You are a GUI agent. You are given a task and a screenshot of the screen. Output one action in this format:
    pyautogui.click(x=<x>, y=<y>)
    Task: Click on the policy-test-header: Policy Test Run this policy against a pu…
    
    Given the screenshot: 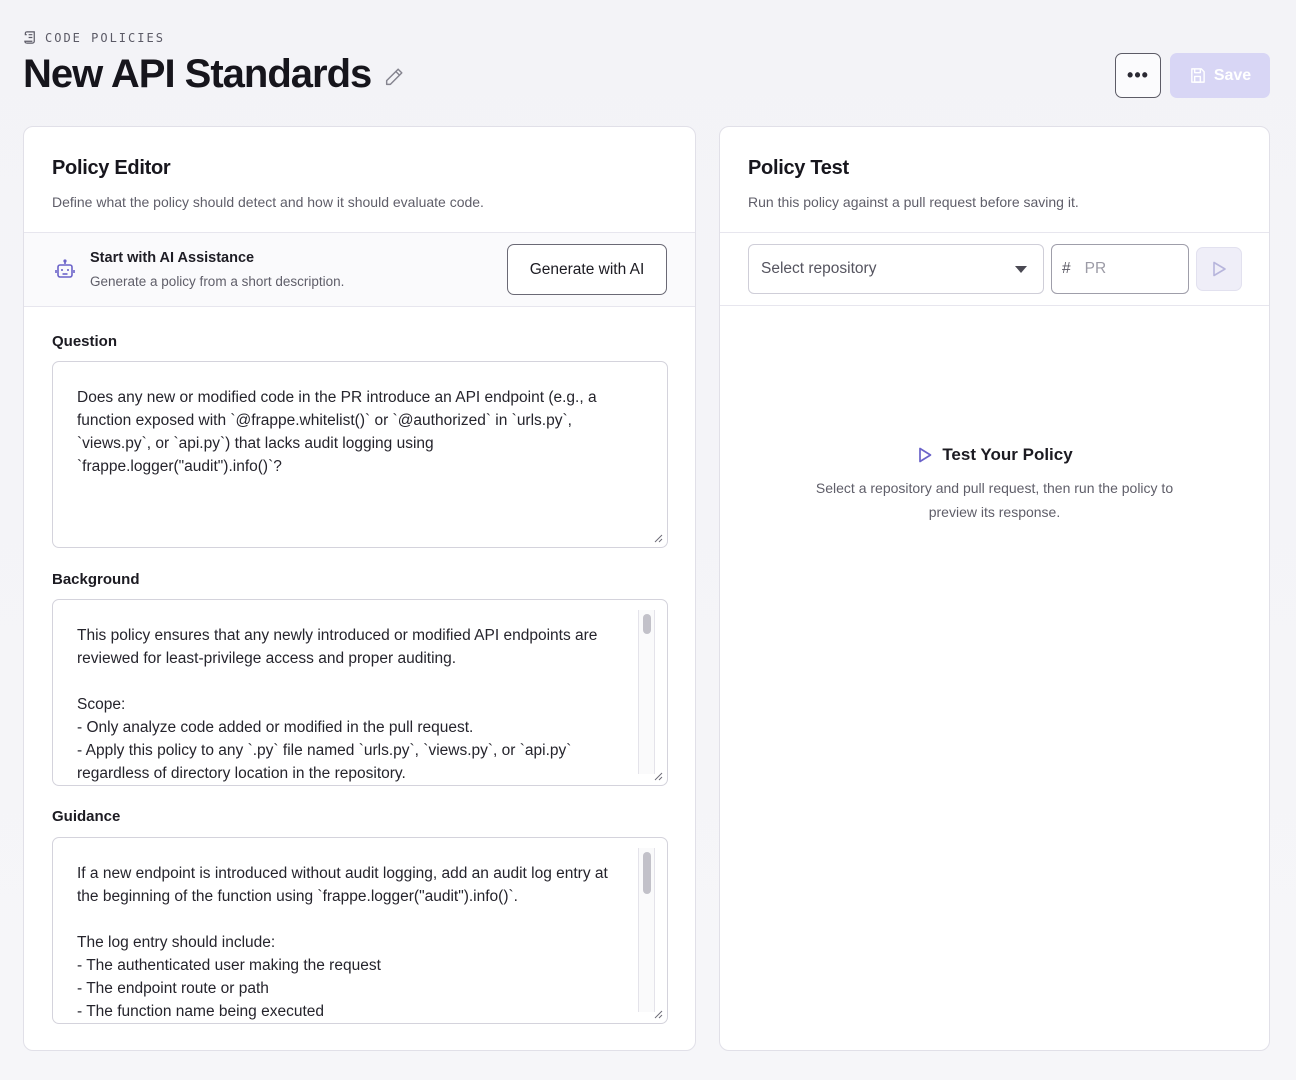 What is the action you would take?
    pyautogui.click(x=994, y=180)
    